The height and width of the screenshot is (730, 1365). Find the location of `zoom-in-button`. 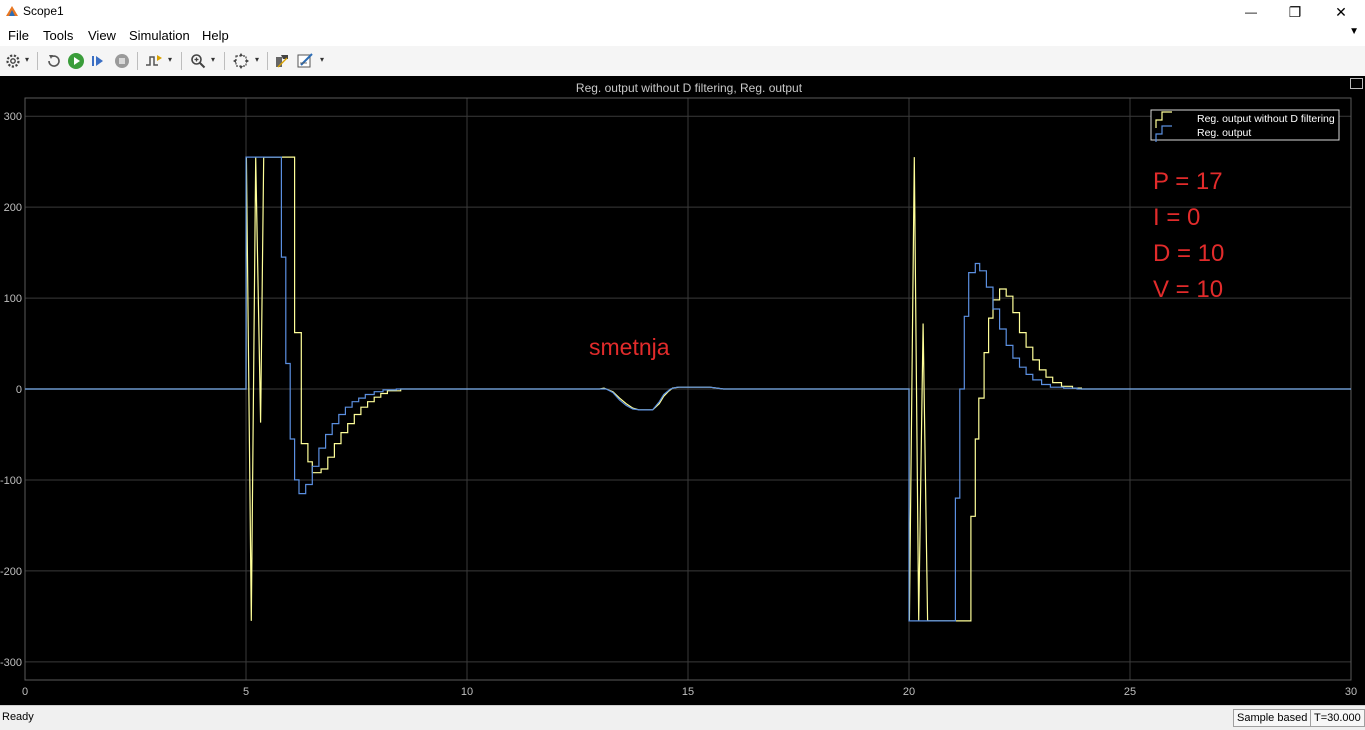

zoom-in-button is located at coordinates (198, 61).